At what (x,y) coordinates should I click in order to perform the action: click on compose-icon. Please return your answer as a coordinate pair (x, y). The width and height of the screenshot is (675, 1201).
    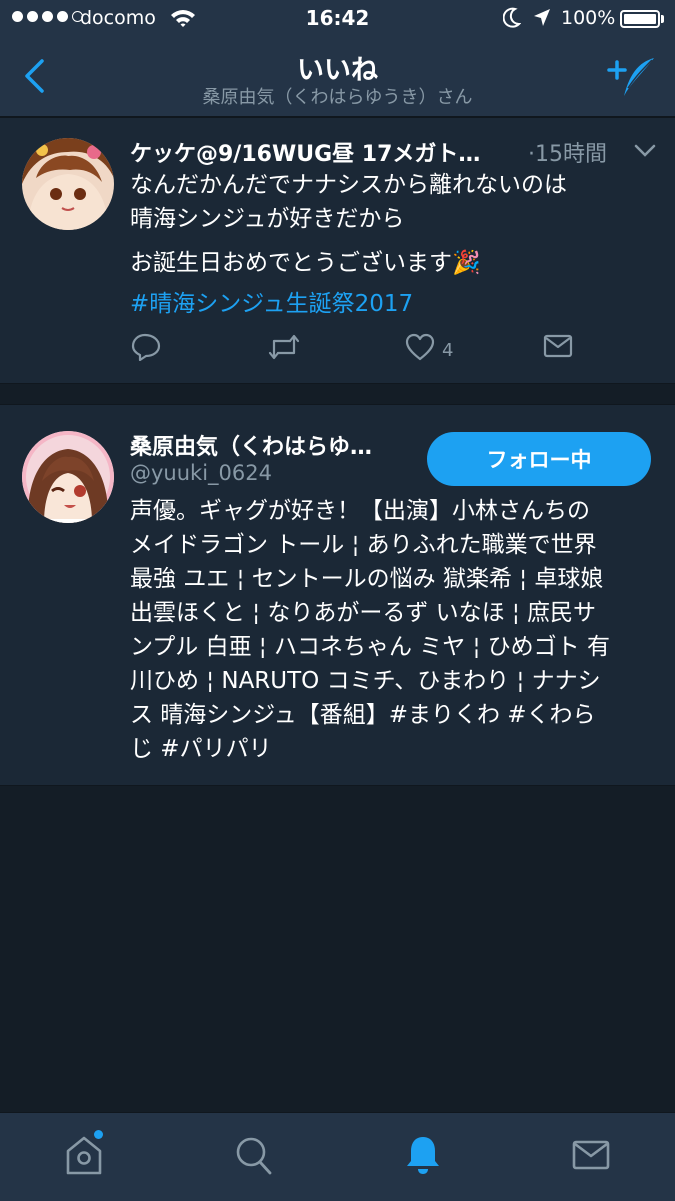
    Looking at the image, I should click on (632, 77).